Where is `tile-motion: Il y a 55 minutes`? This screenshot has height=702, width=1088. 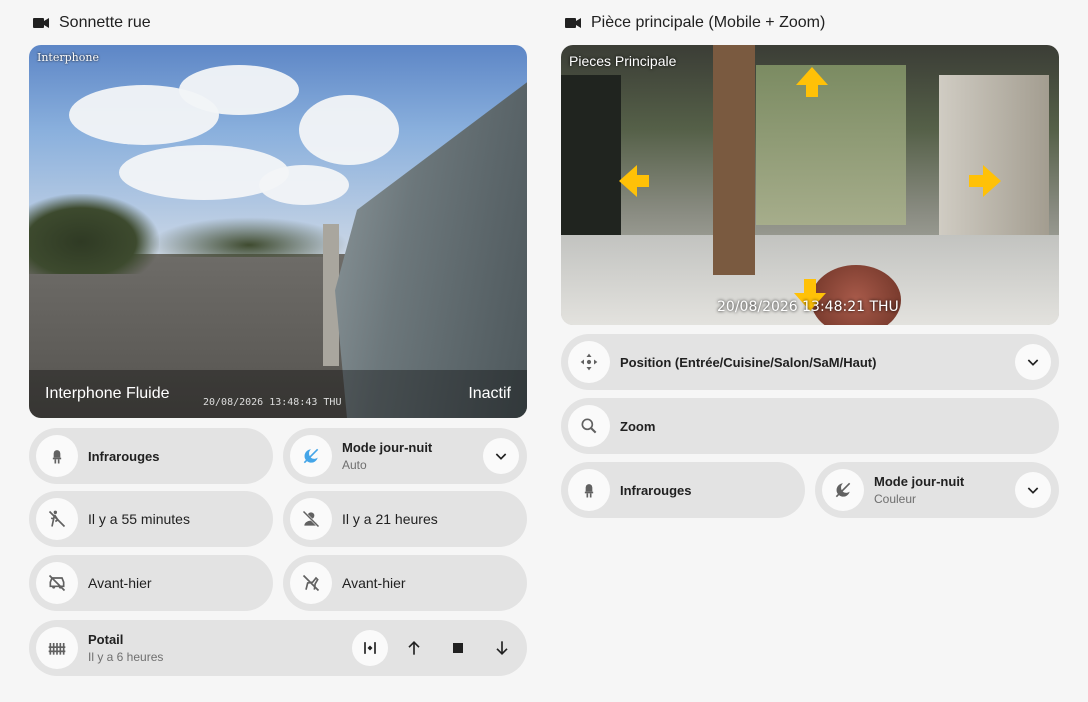
tile-motion: Il y a 55 minutes is located at coordinates (151, 519).